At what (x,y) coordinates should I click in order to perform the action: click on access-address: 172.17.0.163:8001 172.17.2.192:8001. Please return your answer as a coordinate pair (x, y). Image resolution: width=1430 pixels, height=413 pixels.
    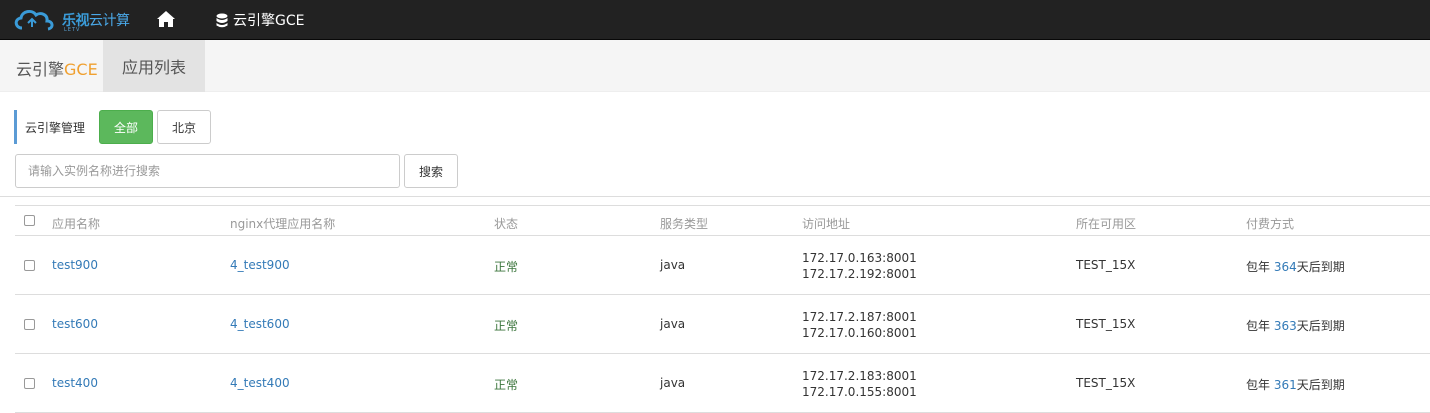
    Looking at the image, I should click on (859, 266).